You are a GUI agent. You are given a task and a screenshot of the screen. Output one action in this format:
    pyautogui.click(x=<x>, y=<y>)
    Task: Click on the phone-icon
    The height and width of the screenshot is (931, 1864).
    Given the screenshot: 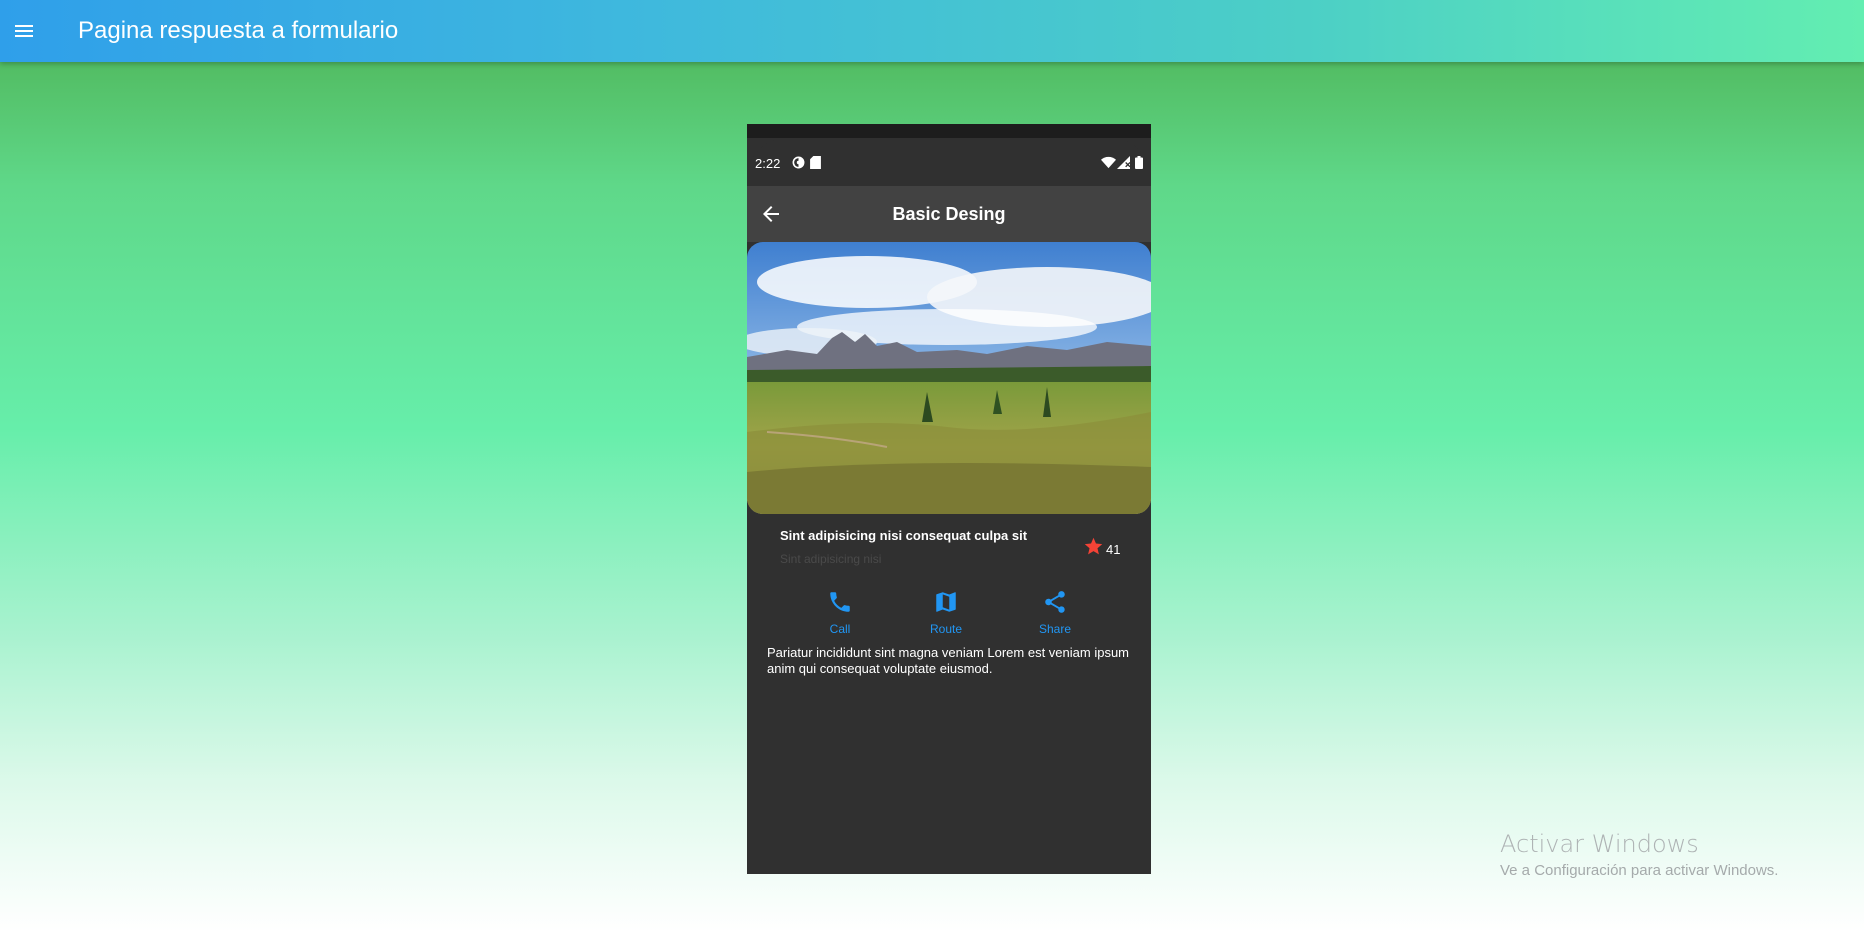 What is the action you would take?
    pyautogui.click(x=840, y=604)
    